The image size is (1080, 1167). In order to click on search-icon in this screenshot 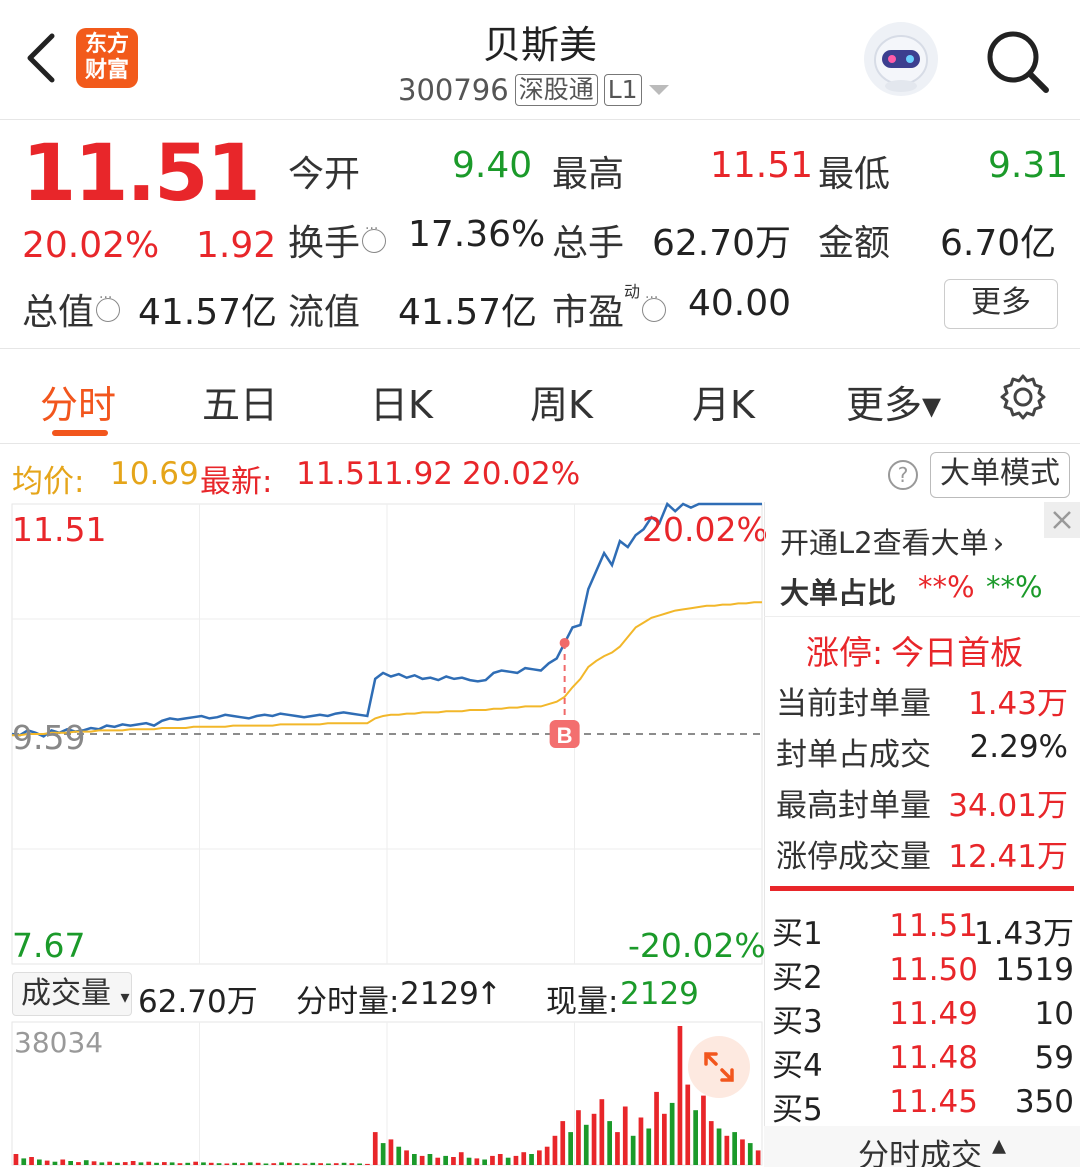, I will do `click(1017, 61)`.